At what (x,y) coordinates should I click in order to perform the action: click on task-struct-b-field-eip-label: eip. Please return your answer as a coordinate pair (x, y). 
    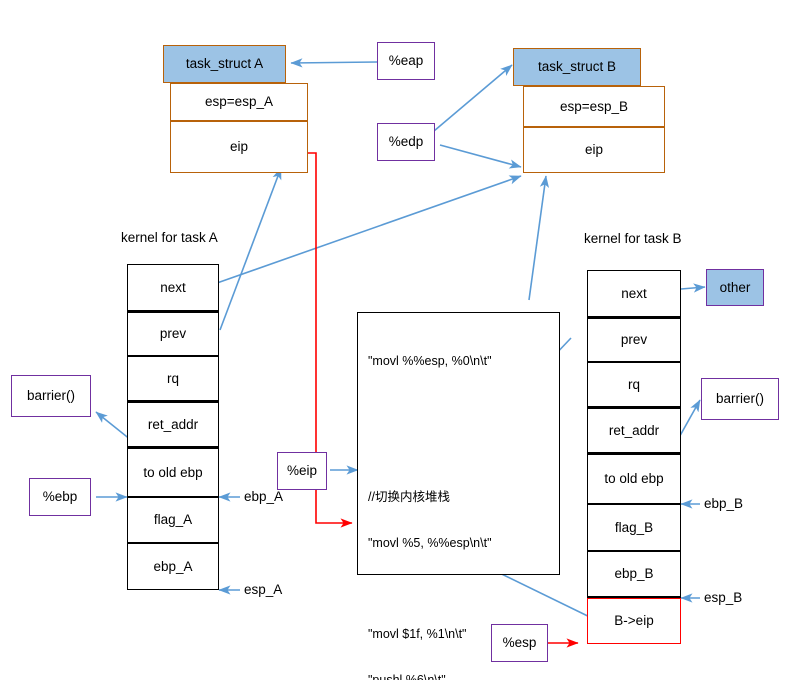
    Looking at the image, I should click on (593, 150).